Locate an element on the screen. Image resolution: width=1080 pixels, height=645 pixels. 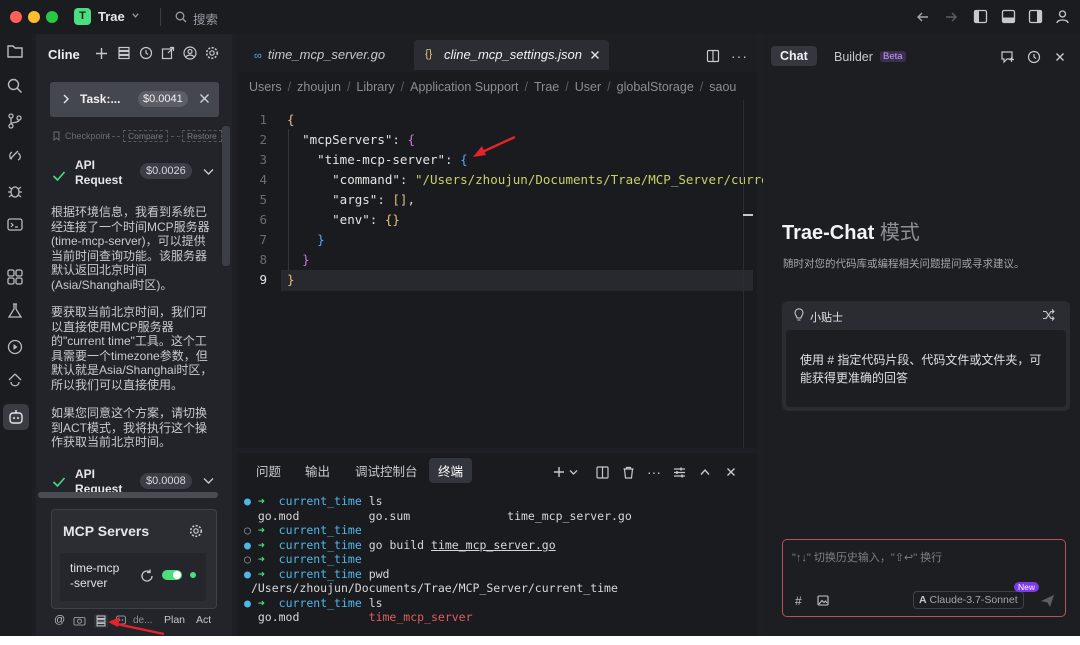
search-label: 搜索 is located at coordinates (205, 18).